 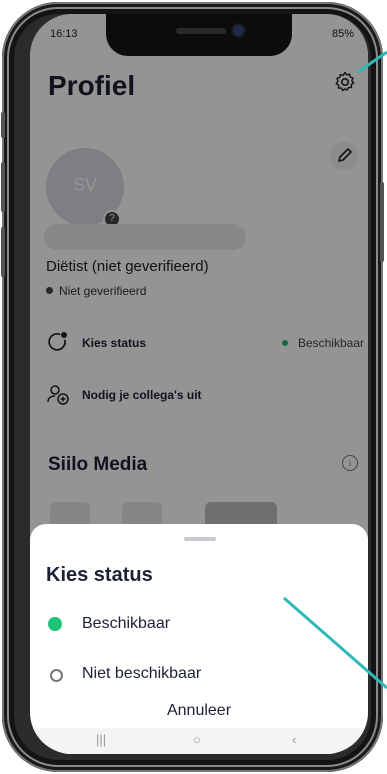 I want to click on front-camera, so click(x=238, y=30).